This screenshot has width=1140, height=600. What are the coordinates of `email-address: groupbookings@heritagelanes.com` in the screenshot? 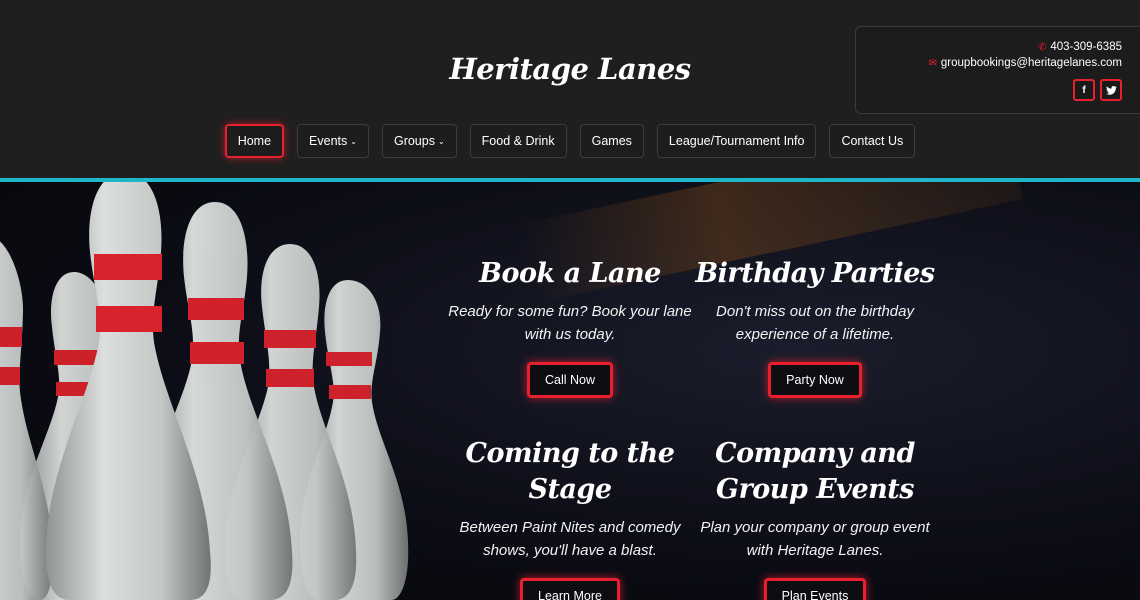 It's located at (1031, 63).